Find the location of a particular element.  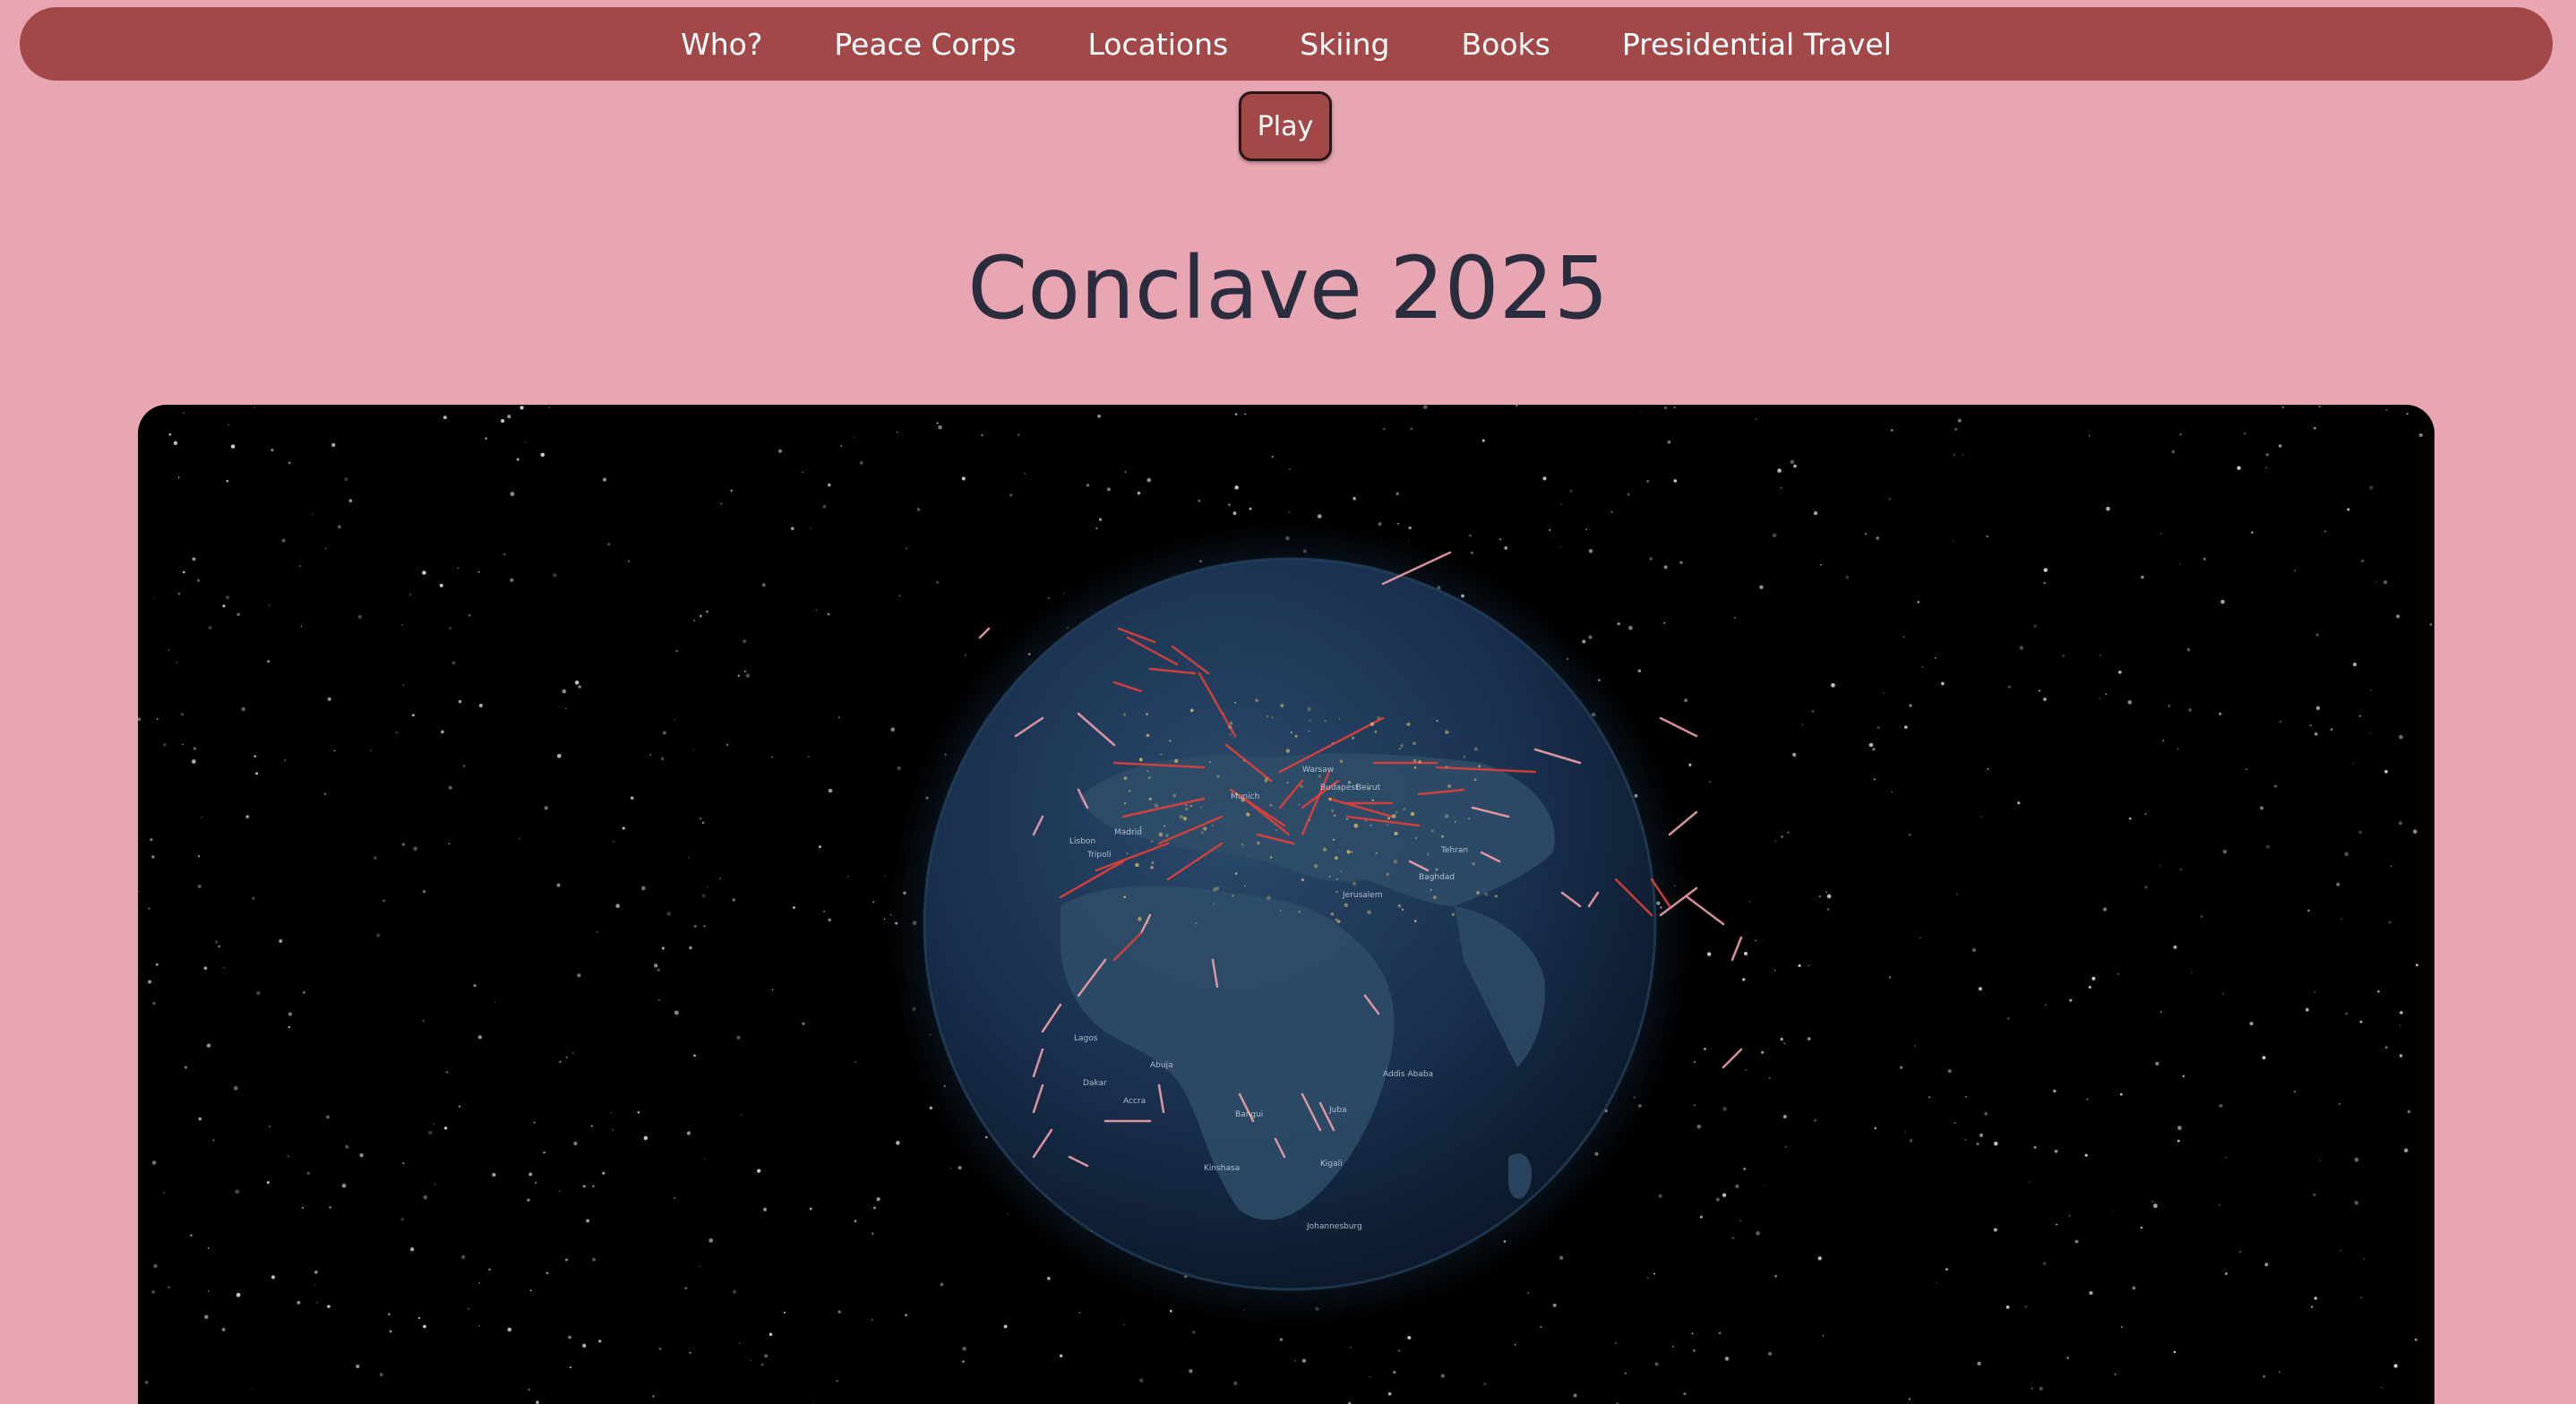

nav-item-peace-corps: Peace Corps is located at coordinates (925, 44).